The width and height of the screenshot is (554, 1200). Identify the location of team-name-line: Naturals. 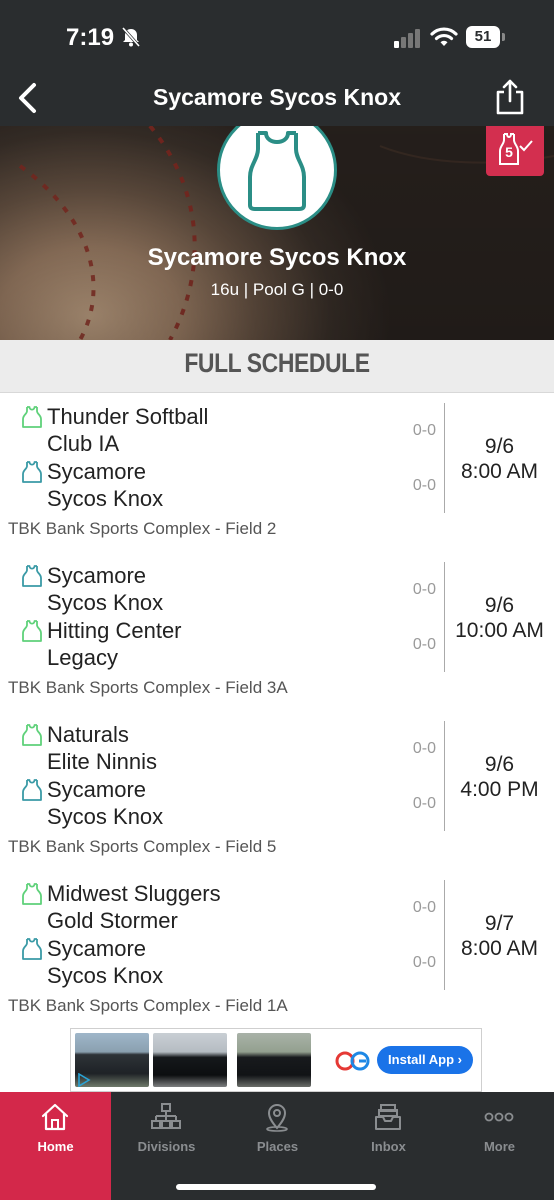
(88, 734).